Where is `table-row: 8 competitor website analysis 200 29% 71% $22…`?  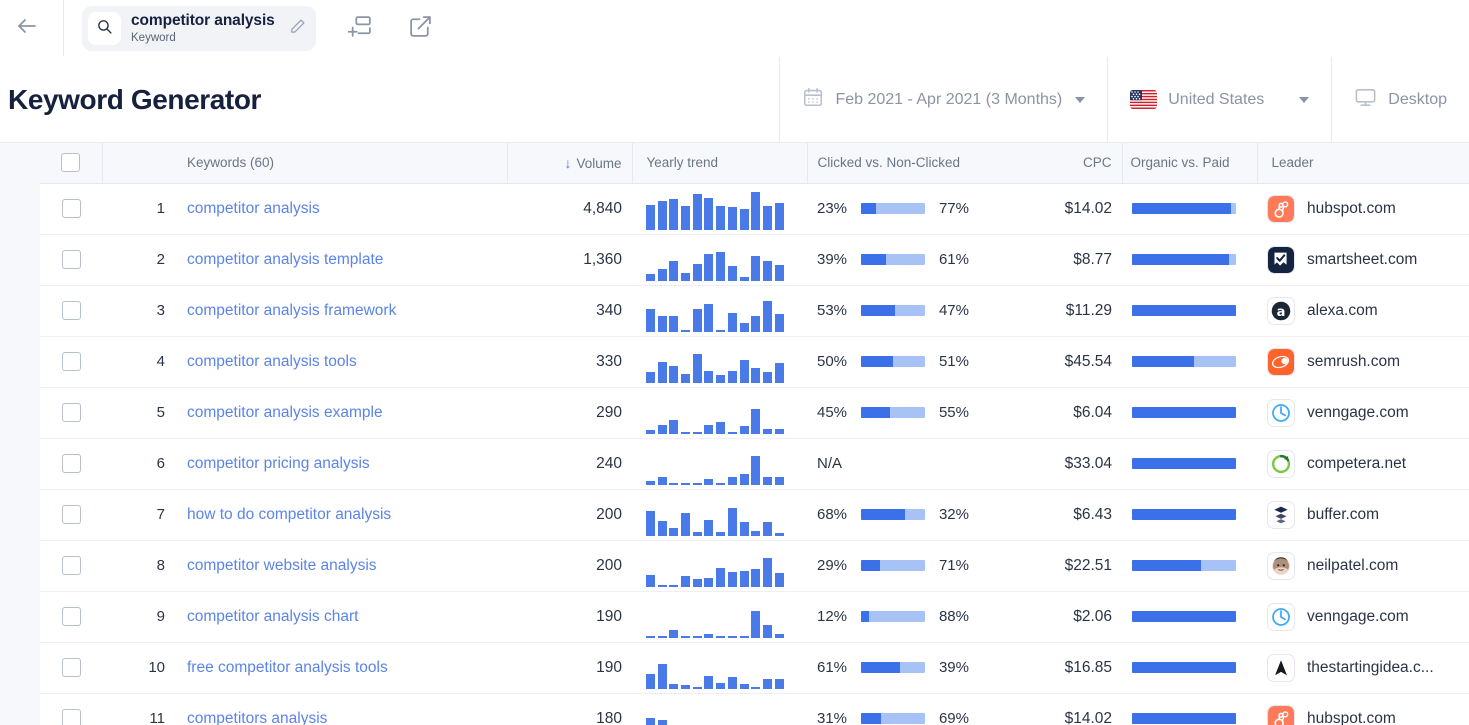
table-row: 8 competitor website analysis 200 29% 71% $22… is located at coordinates (754, 566).